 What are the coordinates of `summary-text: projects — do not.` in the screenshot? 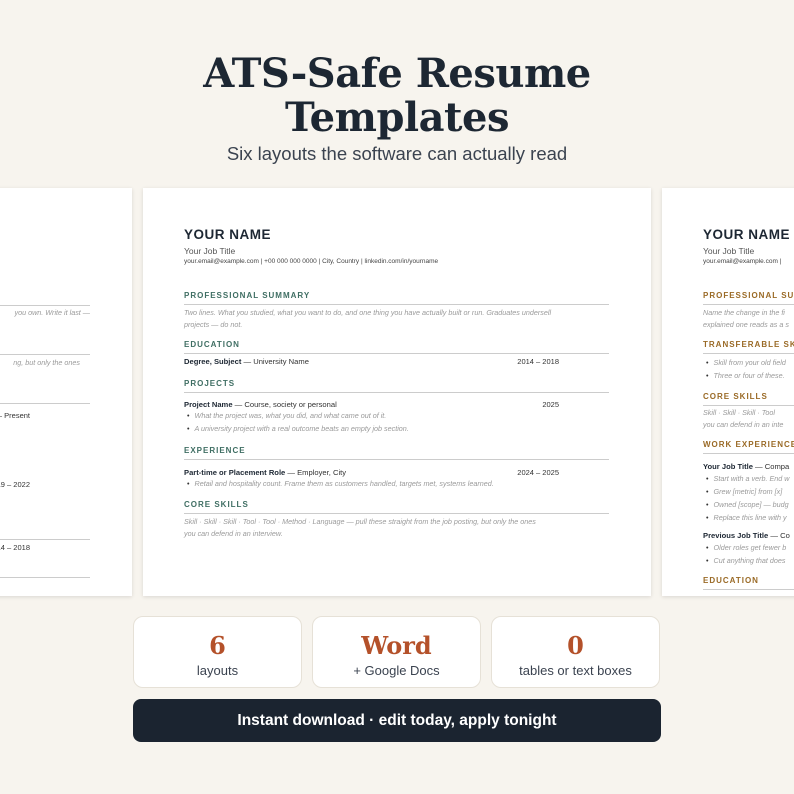 It's located at (213, 324).